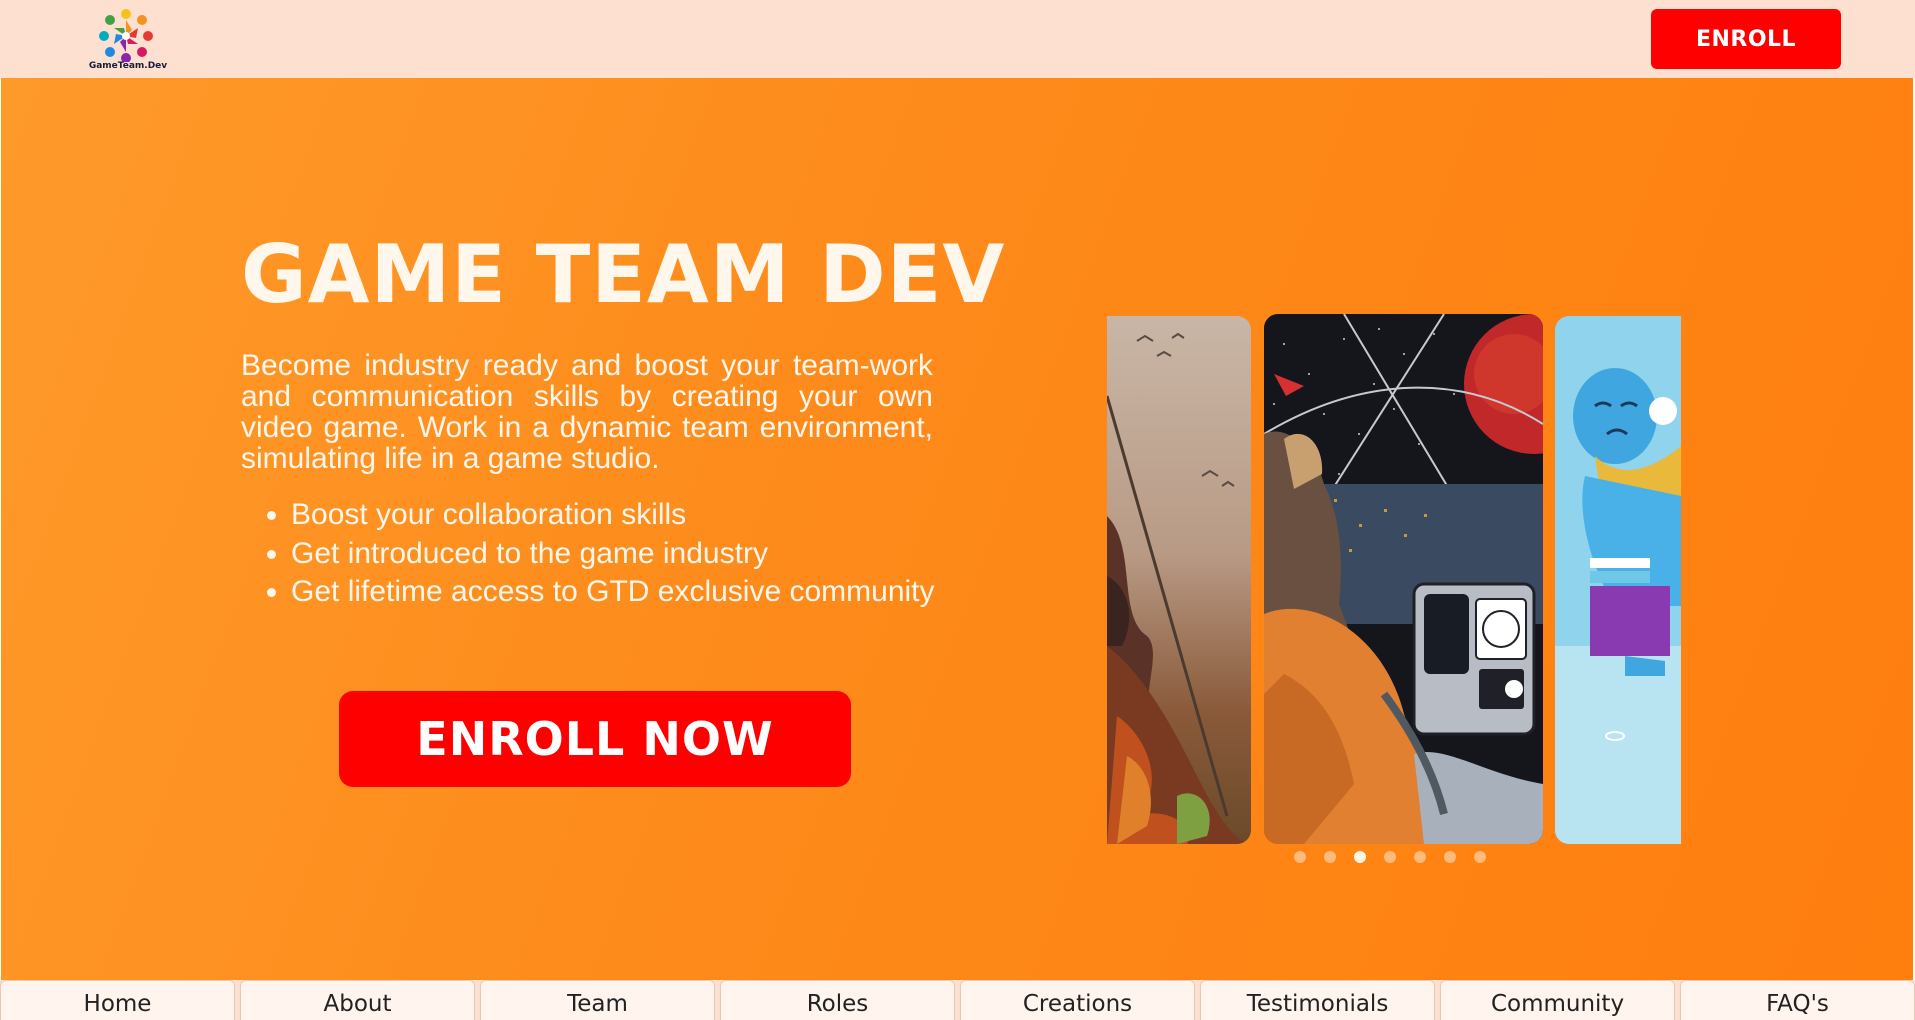 Image resolution: width=1915 pixels, height=1020 pixels. I want to click on gameteam-logo: GameTeam.Dev, so click(128, 39).